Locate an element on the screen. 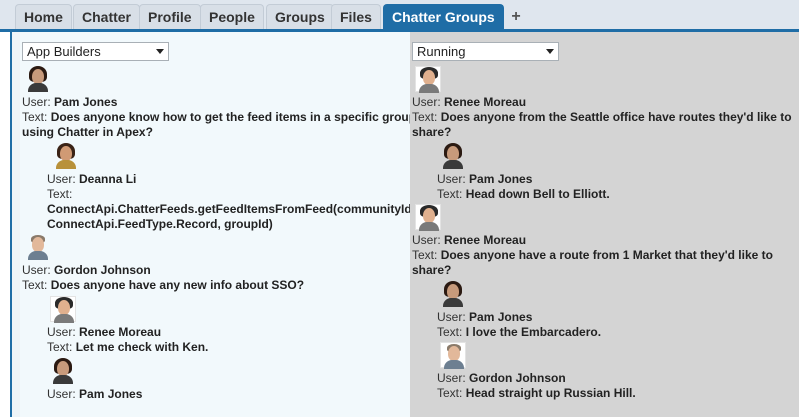 Image resolution: width=799 pixels, height=417 pixels. feed-item-user: User: Pam Jones is located at coordinates (70, 102).